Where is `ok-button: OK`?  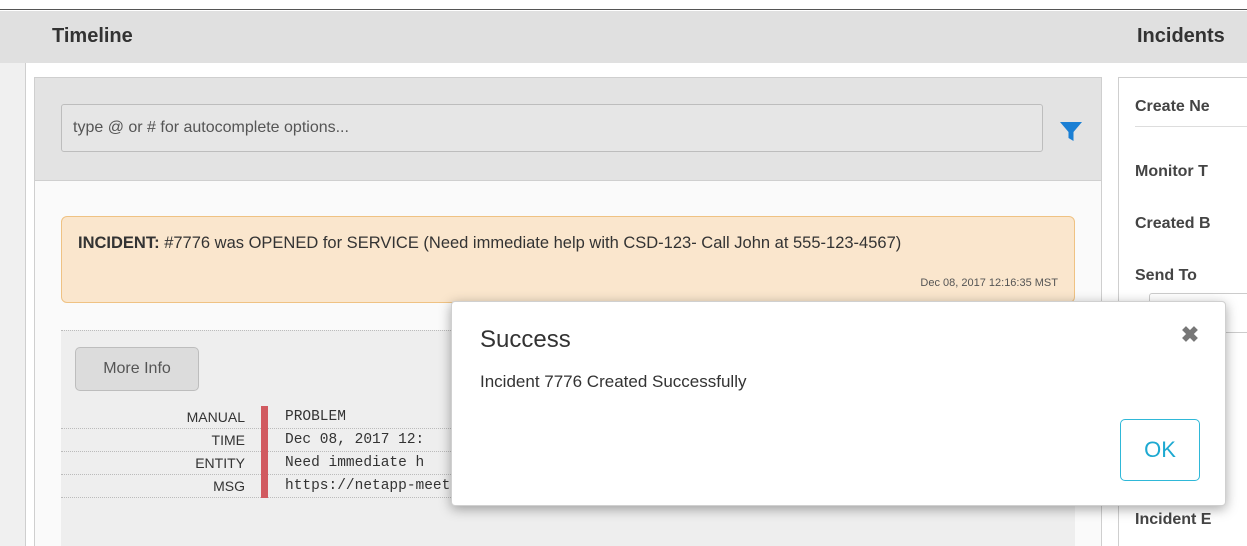
ok-button: OK is located at coordinates (1160, 450).